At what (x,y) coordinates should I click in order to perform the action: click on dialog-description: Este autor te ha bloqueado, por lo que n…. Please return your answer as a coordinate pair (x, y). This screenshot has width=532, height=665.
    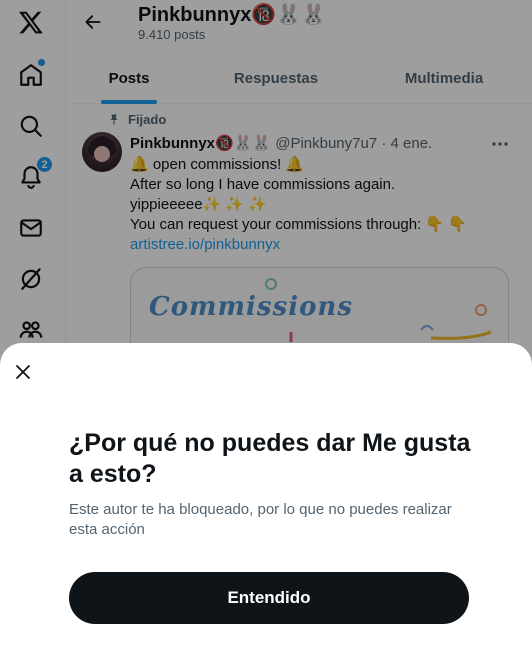
    Looking at the image, I should click on (260, 519).